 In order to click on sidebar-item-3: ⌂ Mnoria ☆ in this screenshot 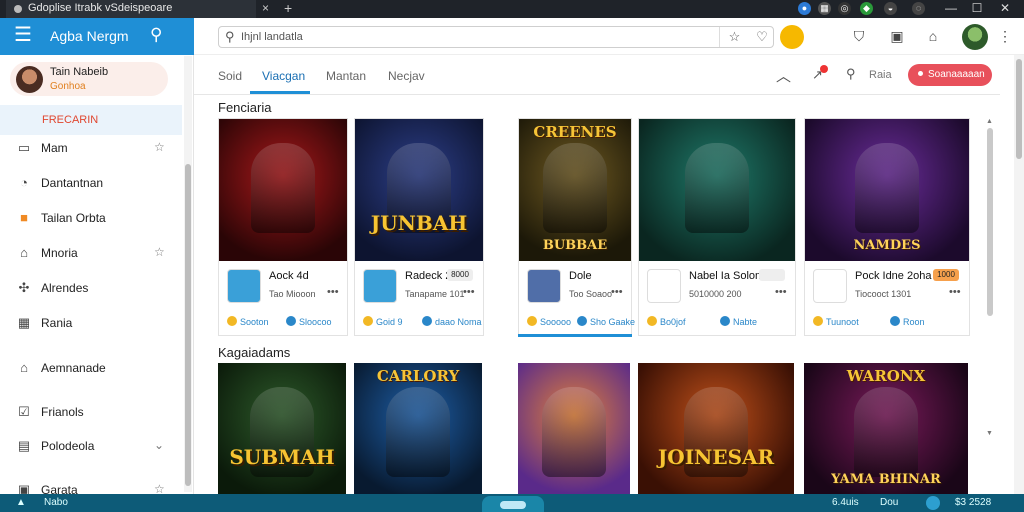, I will do `click(91, 254)`.